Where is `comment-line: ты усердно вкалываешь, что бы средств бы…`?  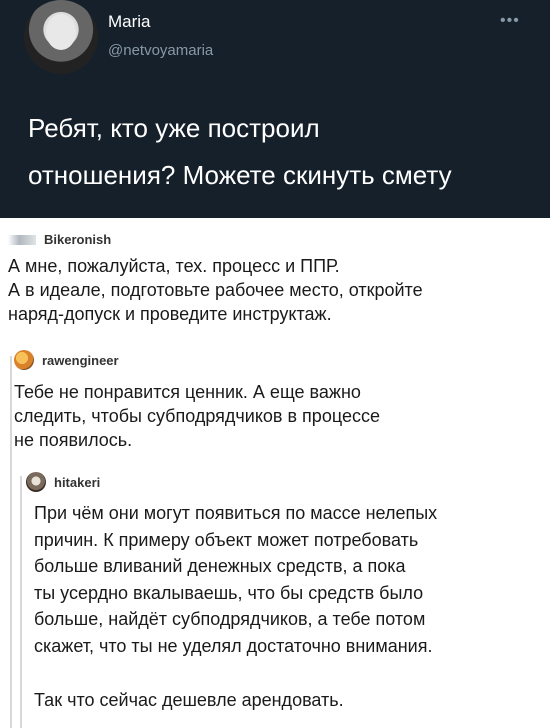
comment-line: ты усердно вкалываешь, что бы средств бы… is located at coordinates (229, 592).